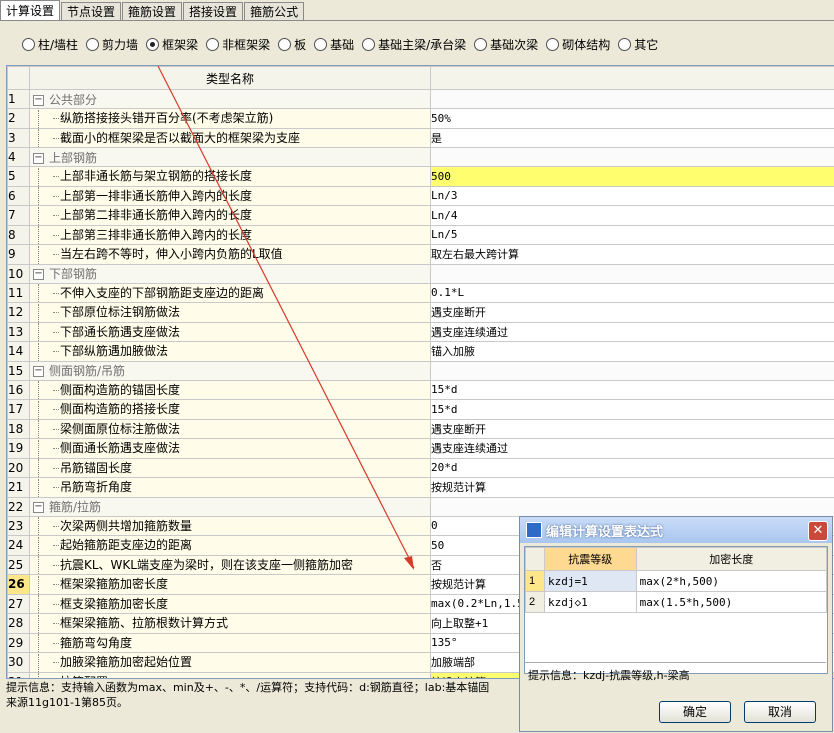  What do you see at coordinates (414, 44) in the screenshot?
I see `component-radio-7: 基础主梁/承台梁` at bounding box center [414, 44].